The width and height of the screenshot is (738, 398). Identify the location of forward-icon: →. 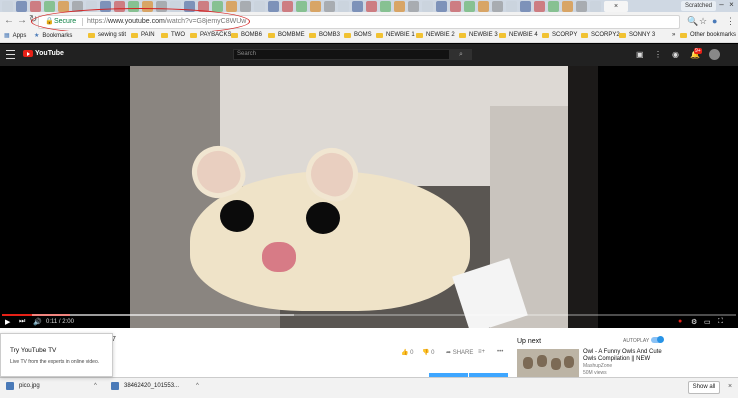
(22, 20).